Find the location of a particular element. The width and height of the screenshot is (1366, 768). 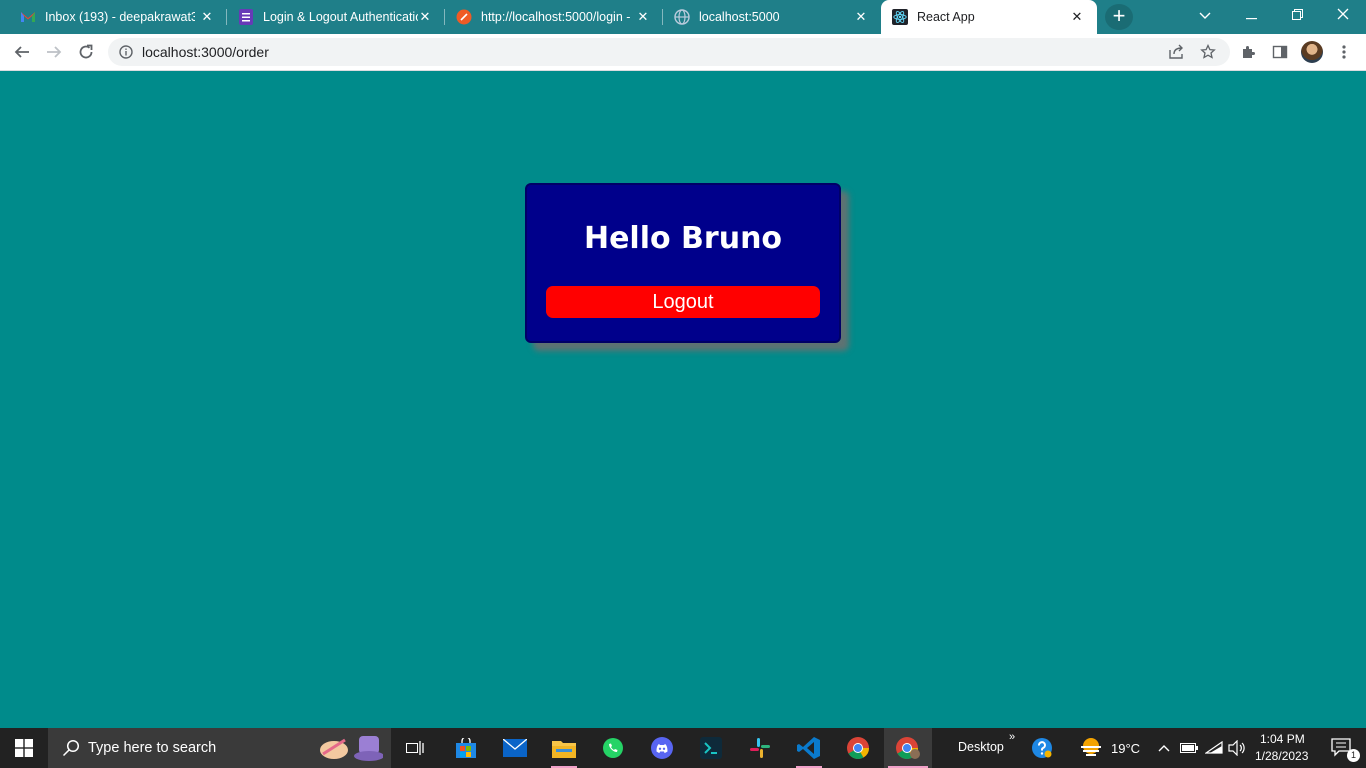

gmail-icon is located at coordinates (28, 17).